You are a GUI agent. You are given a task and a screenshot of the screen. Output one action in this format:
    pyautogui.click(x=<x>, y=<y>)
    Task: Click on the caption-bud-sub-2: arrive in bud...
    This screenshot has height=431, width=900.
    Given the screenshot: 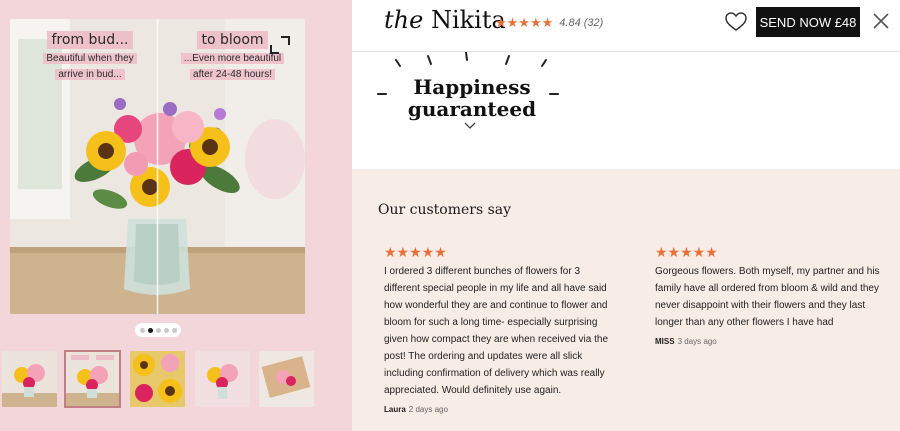 What is the action you would take?
    pyautogui.click(x=90, y=74)
    